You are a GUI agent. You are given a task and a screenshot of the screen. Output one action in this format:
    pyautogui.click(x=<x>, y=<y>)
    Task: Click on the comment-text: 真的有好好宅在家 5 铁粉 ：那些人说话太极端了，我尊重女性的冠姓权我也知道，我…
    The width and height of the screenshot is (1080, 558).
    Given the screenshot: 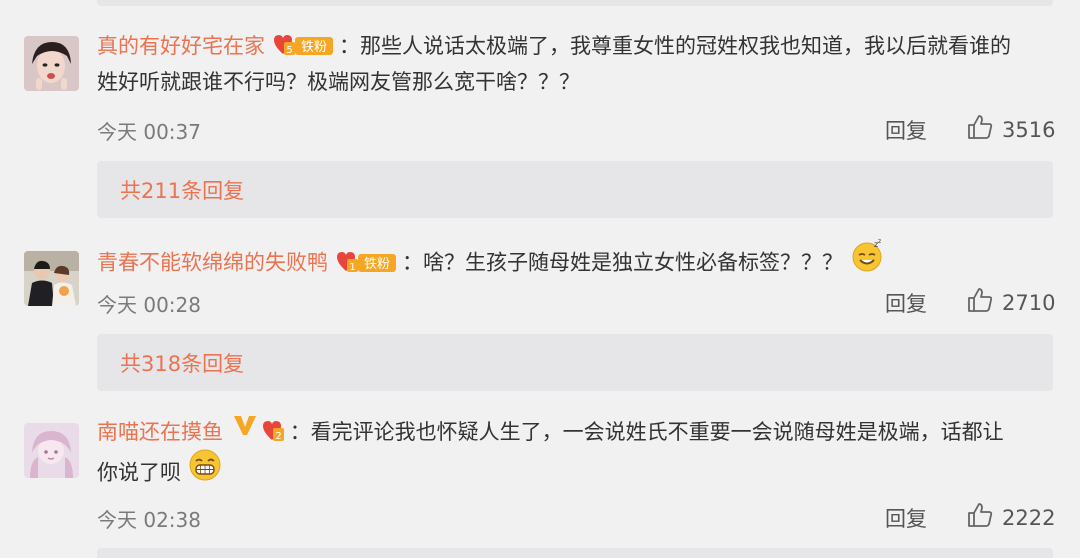 What is the action you would take?
    pyautogui.click(x=577, y=64)
    